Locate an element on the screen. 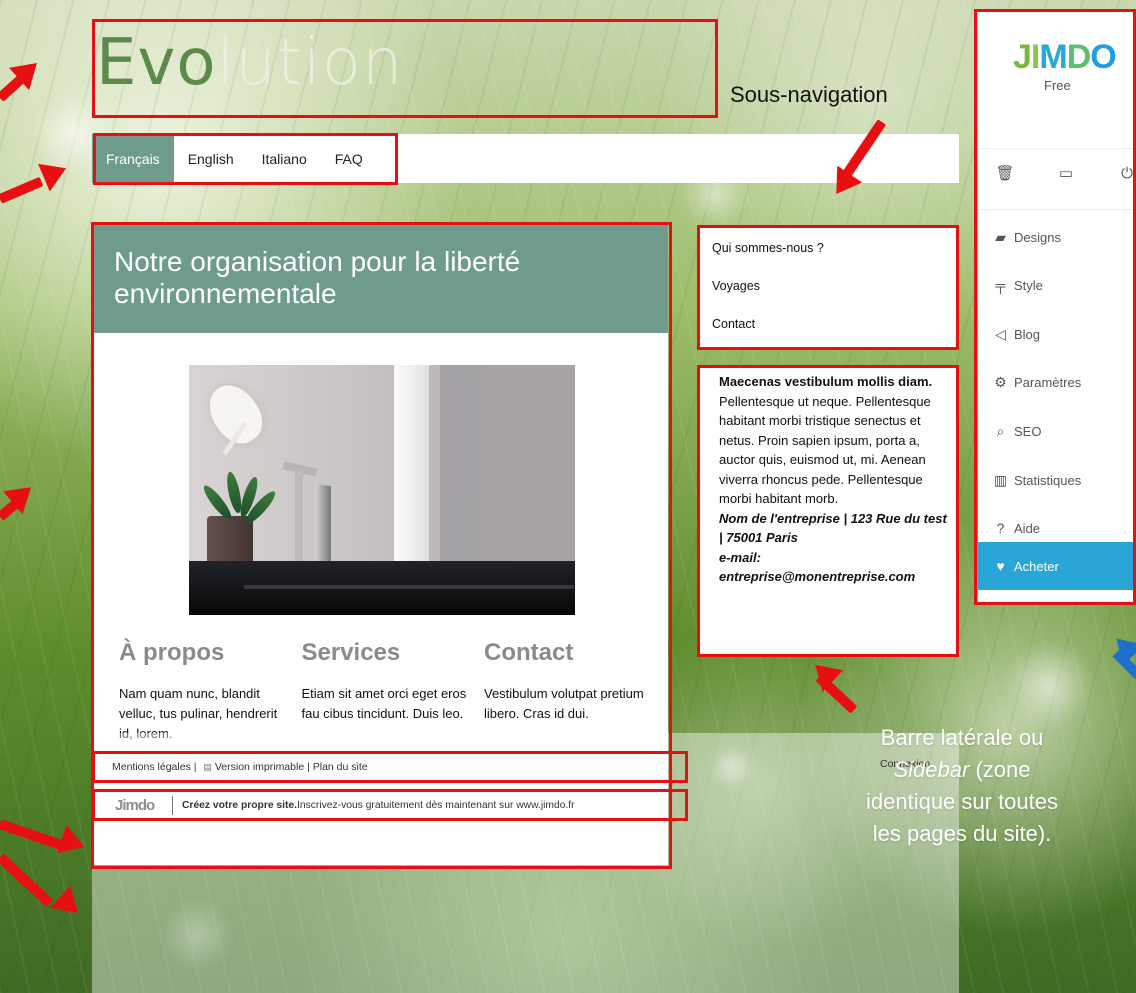 This screenshot has width=1136, height=993. sidebar-annotation-line: identique sur toutes is located at coordinates (962, 801).